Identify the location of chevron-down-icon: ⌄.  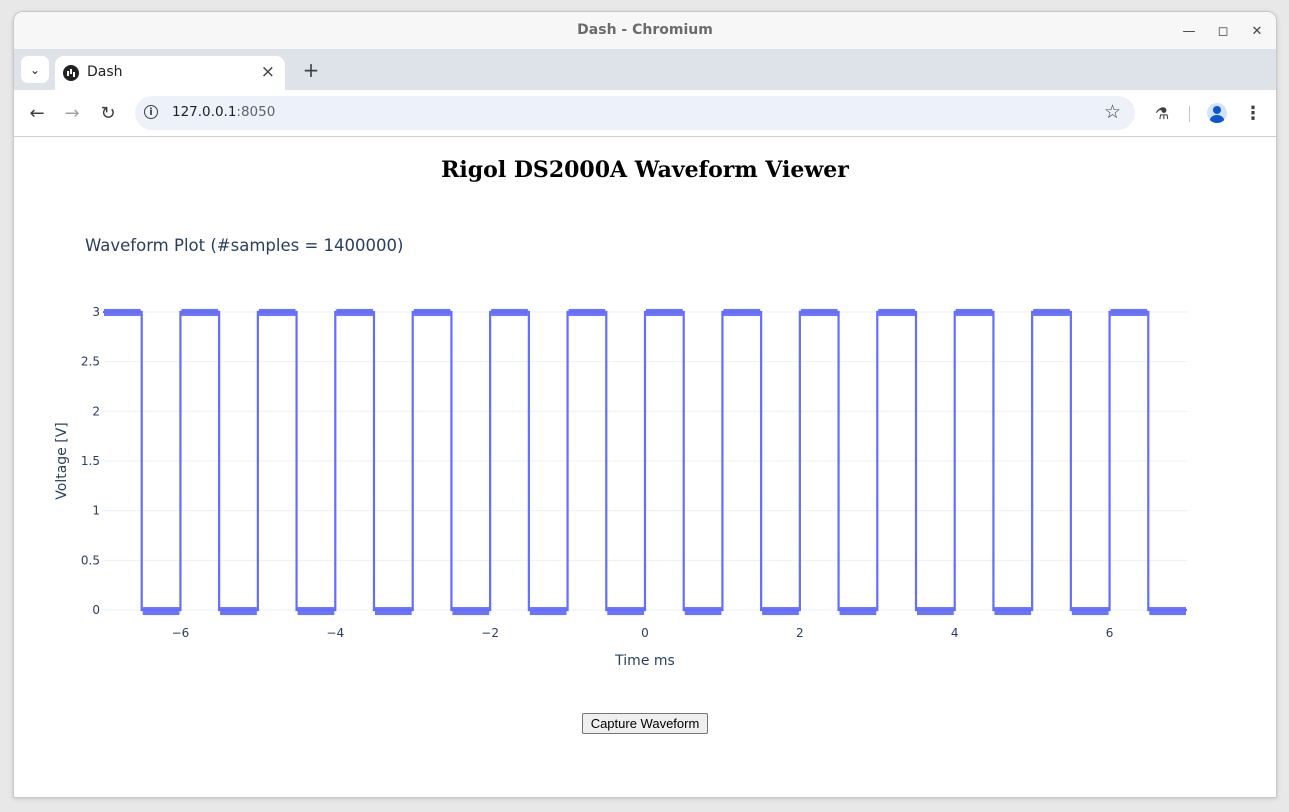
(35, 69).